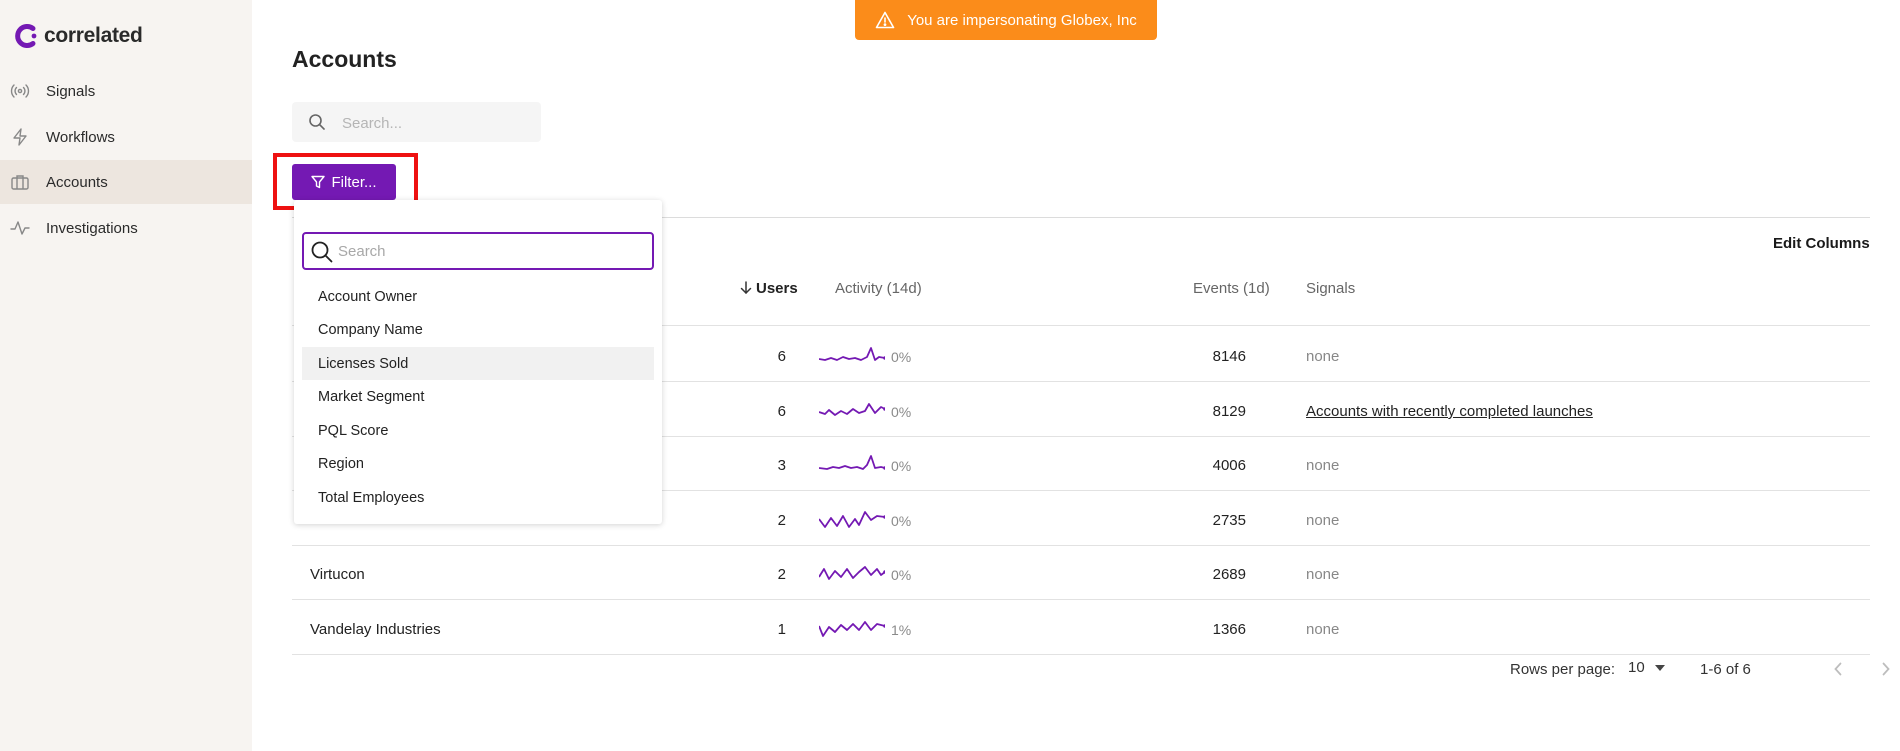  Describe the element at coordinates (1231, 288) in the screenshot. I see `column-header-events: Events (1d)` at that location.